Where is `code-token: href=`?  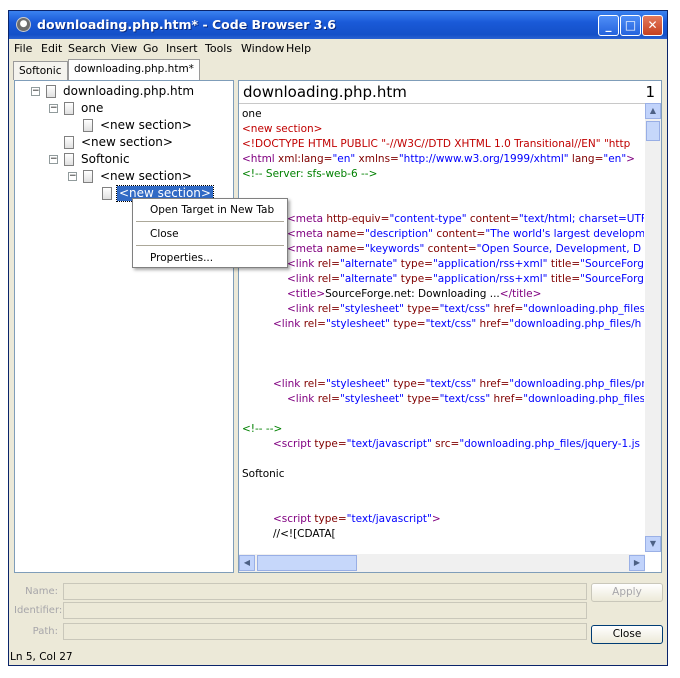
code-token: href= is located at coordinates (507, 309).